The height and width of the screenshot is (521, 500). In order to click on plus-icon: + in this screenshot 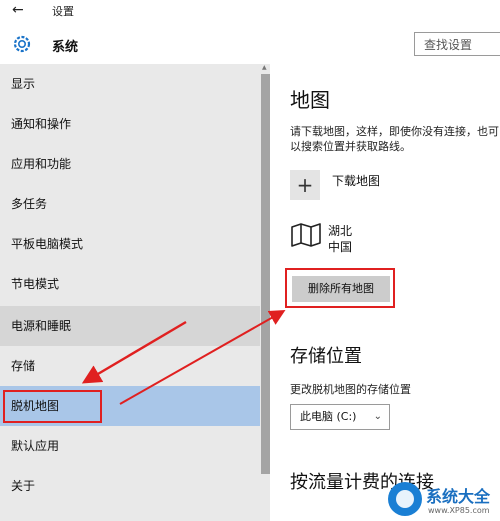, I will do `click(305, 185)`.